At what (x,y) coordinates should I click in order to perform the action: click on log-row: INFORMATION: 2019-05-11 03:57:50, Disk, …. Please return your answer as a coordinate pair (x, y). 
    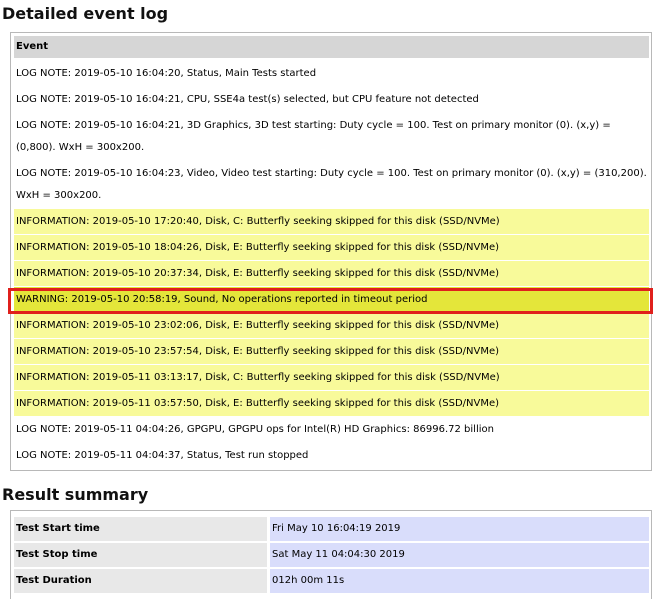
    Looking at the image, I should click on (331, 403).